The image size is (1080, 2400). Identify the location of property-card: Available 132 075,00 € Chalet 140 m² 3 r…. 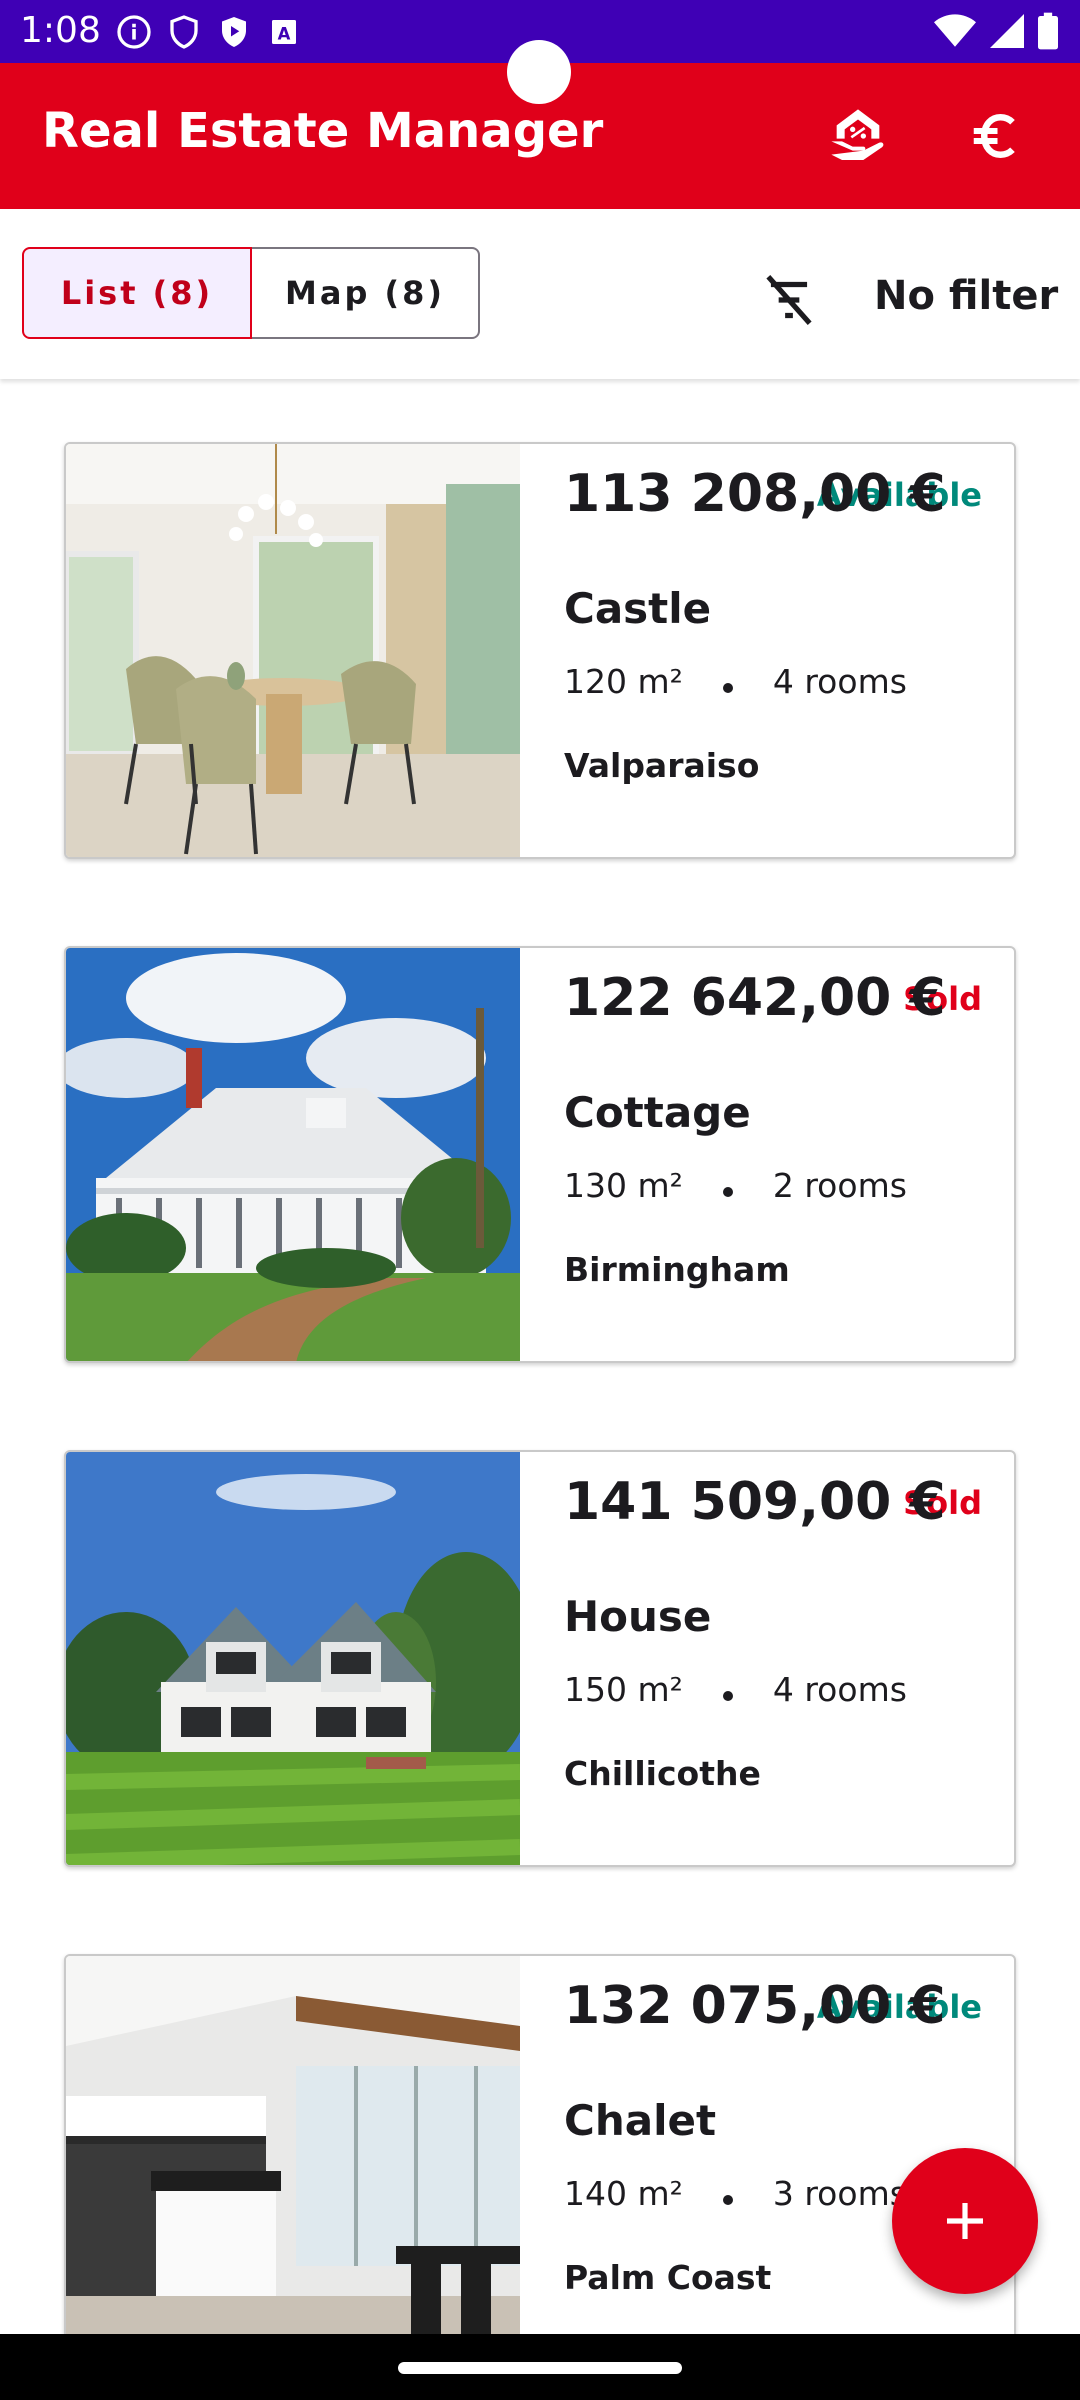
(540, 2144).